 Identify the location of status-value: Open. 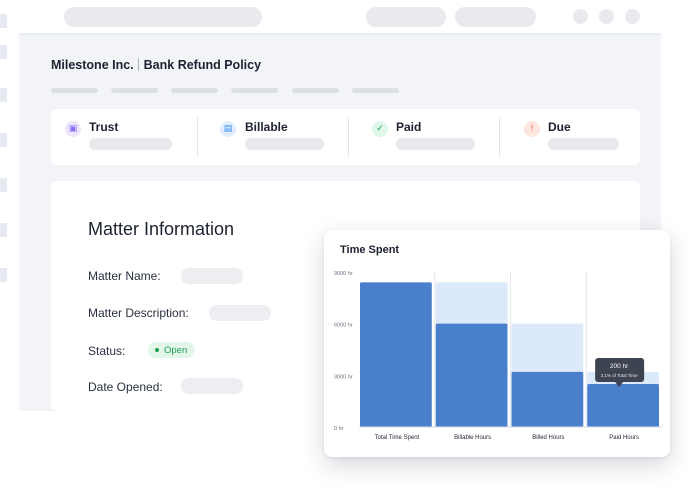
(176, 350).